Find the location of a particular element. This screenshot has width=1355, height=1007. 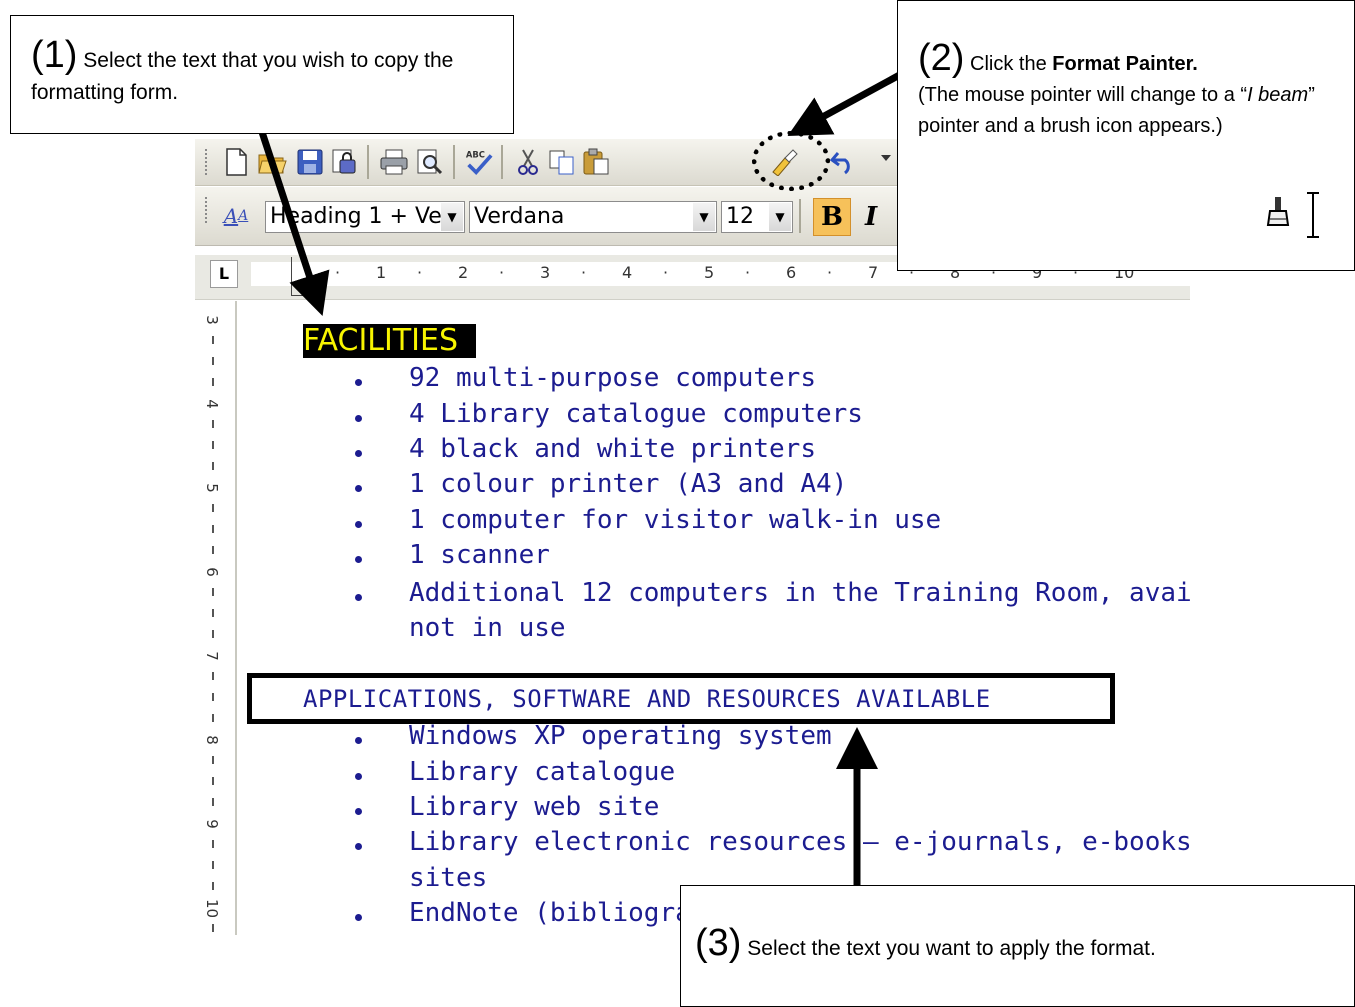

indent-marker is located at coordinates (299, 276).